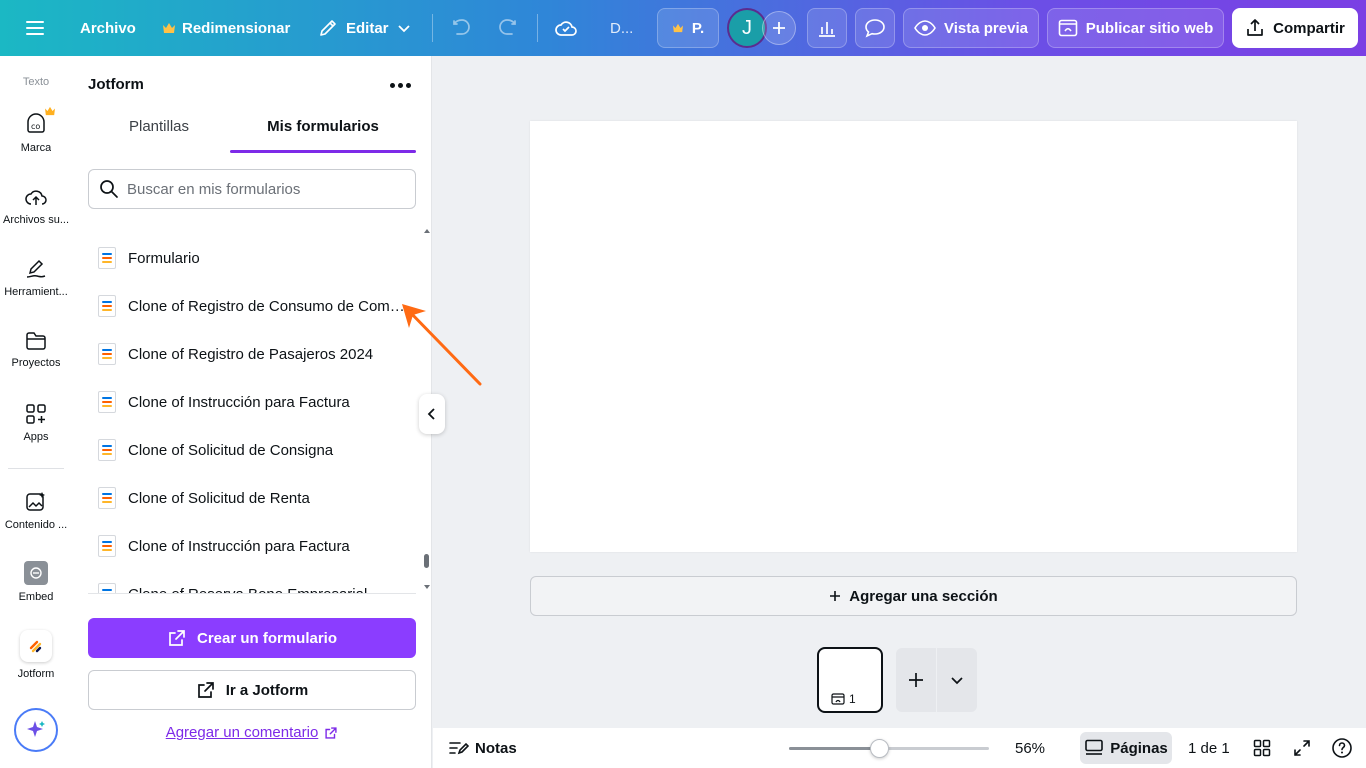 The width and height of the screenshot is (1366, 768). I want to click on add-page-button, so click(916, 680).